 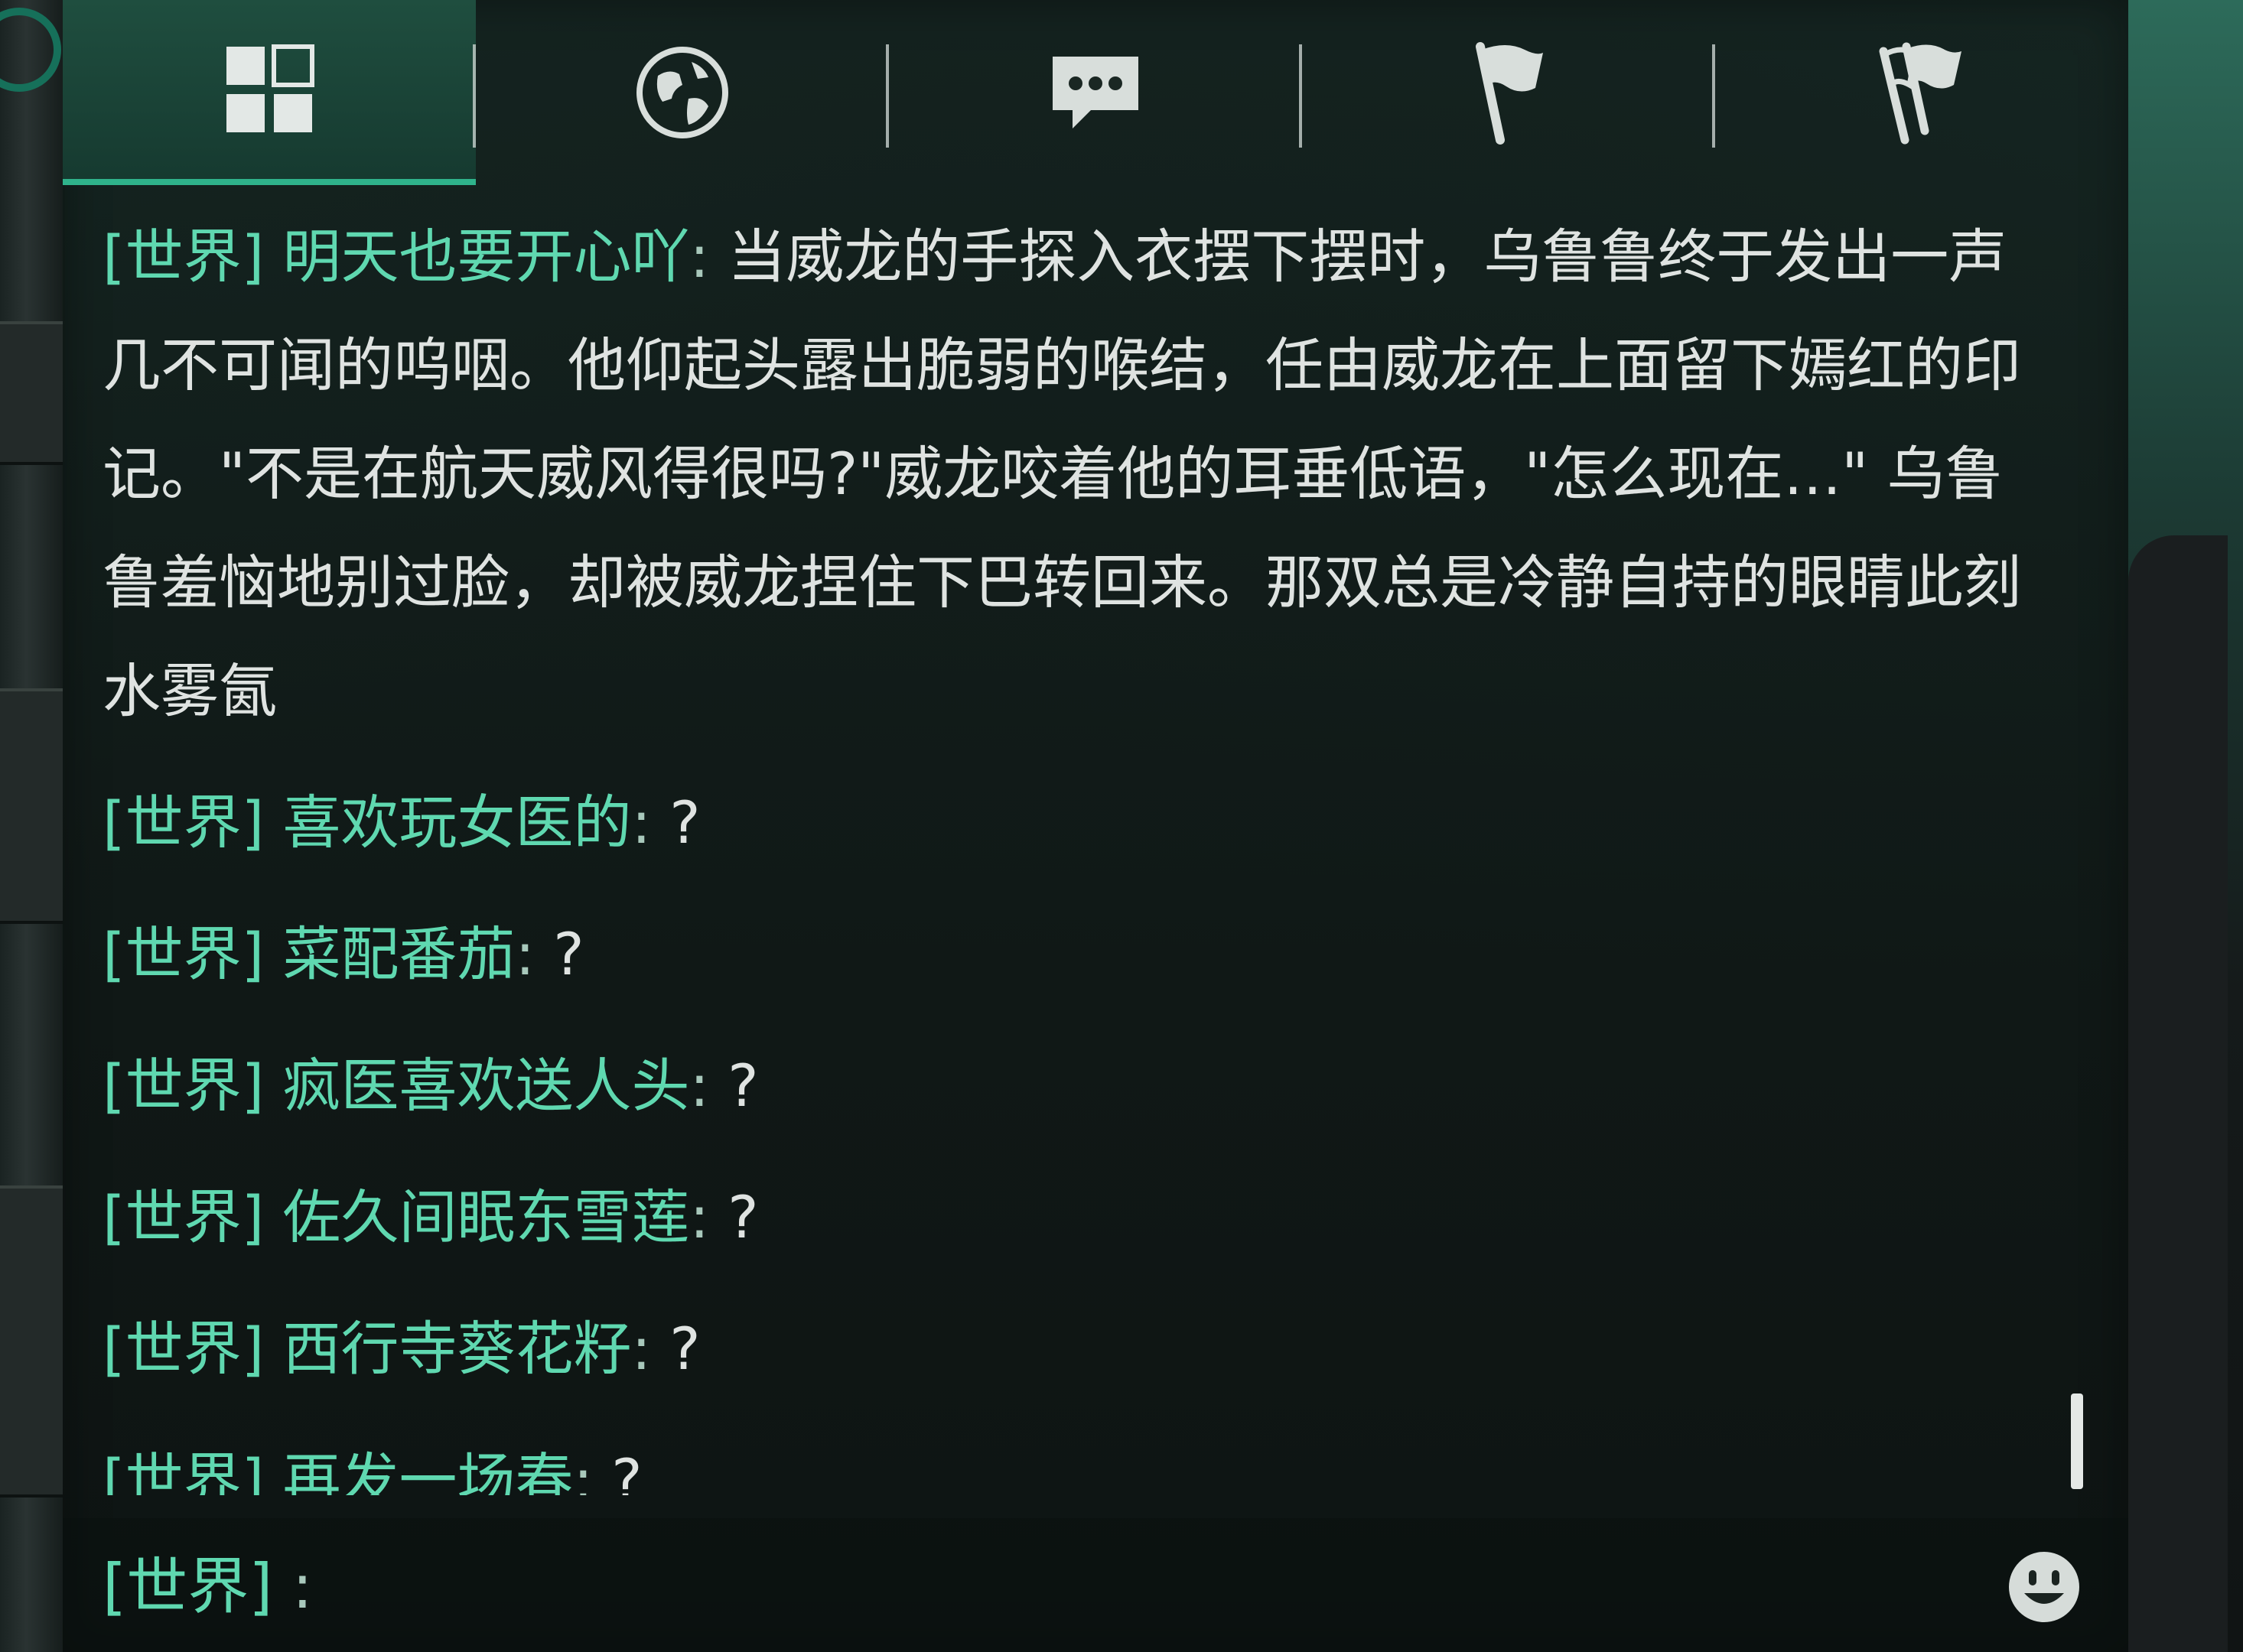 I want to click on chat-input-bar: [世界] :, so click(x=1095, y=1585).